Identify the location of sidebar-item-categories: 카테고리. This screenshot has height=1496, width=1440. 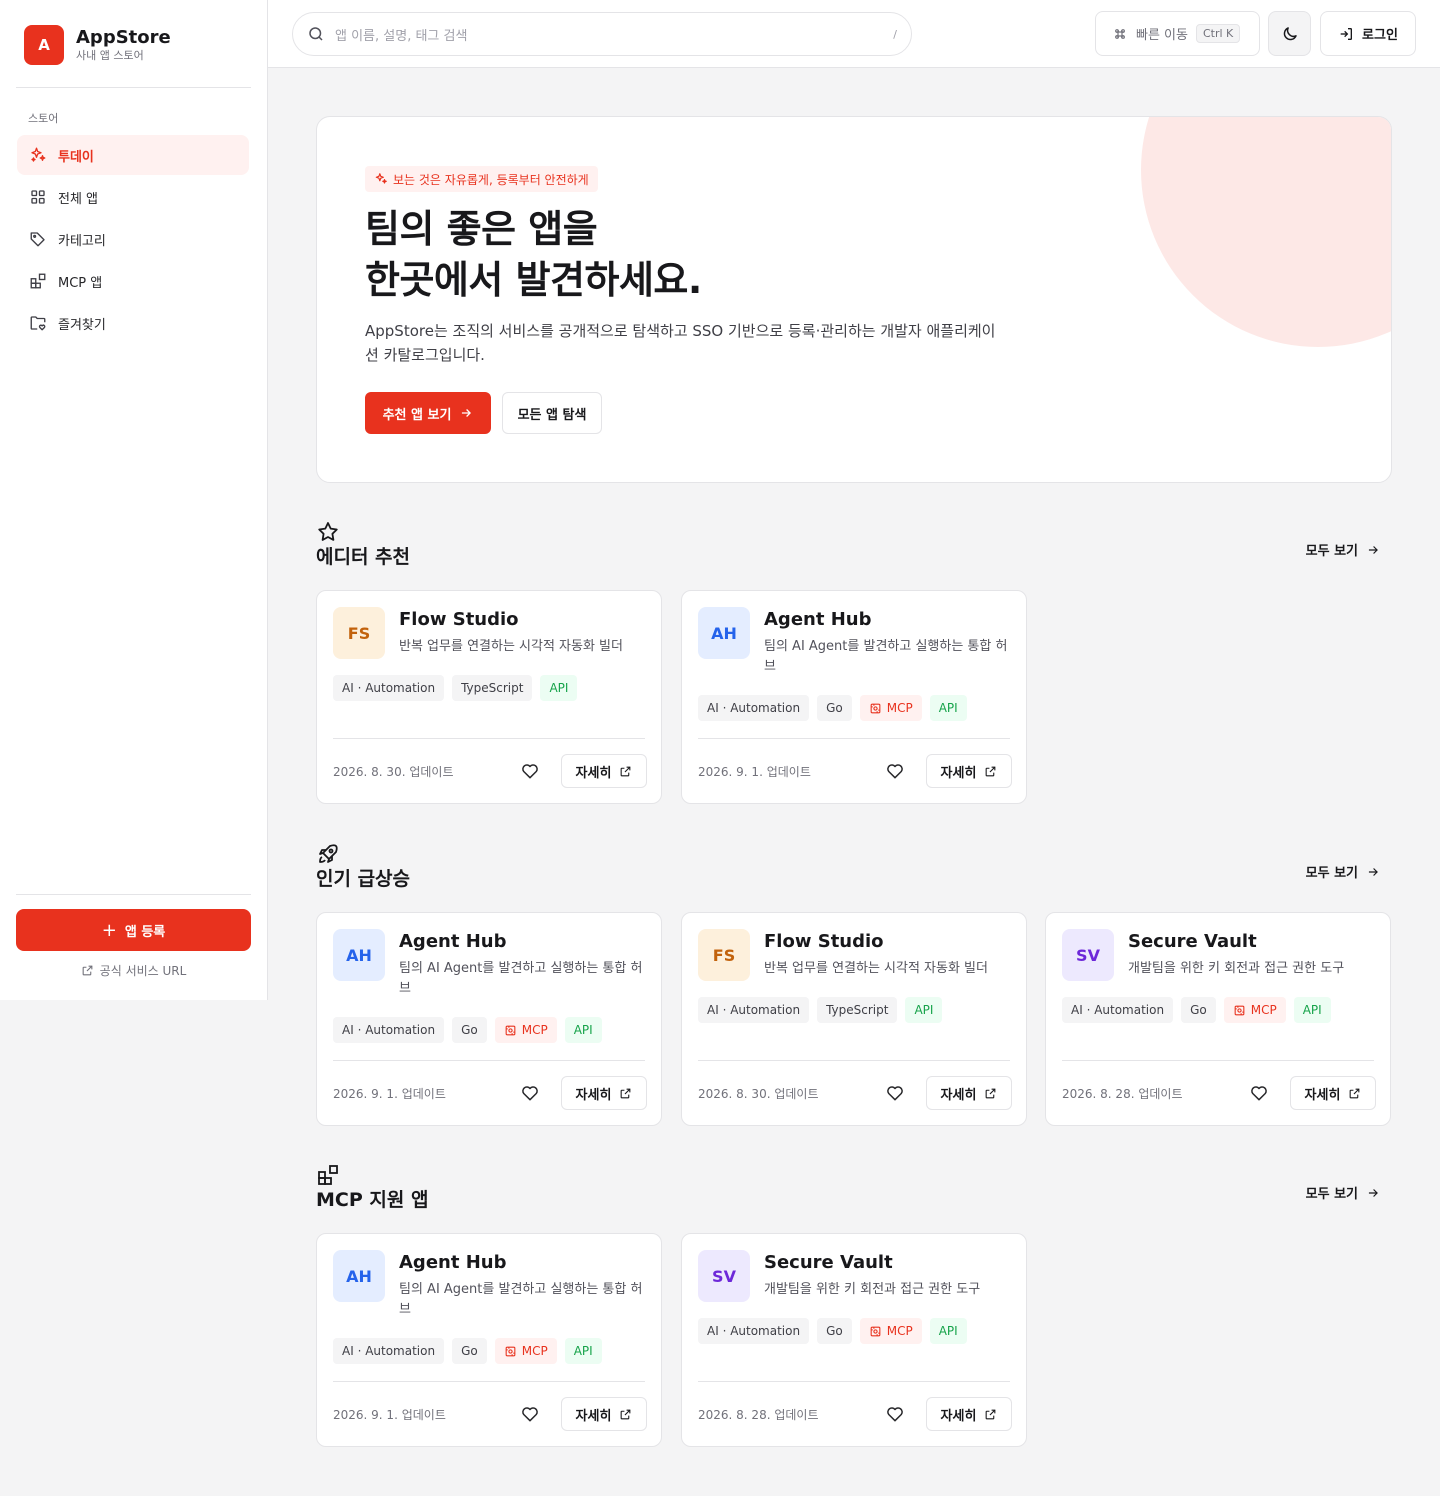
(133, 239).